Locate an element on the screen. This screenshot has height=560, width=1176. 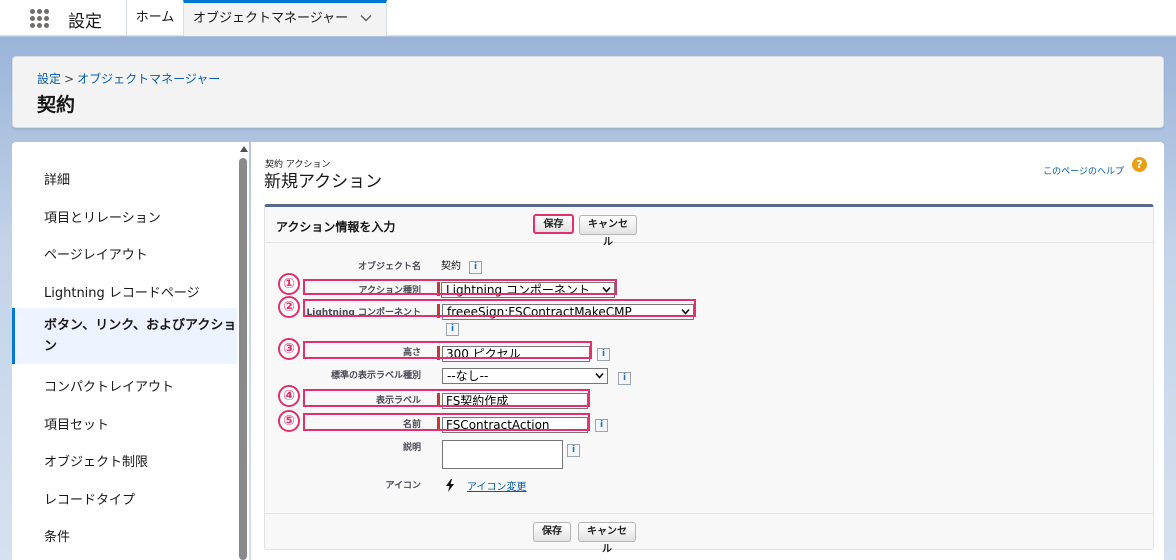
save-button: 保存 is located at coordinates (553, 224).